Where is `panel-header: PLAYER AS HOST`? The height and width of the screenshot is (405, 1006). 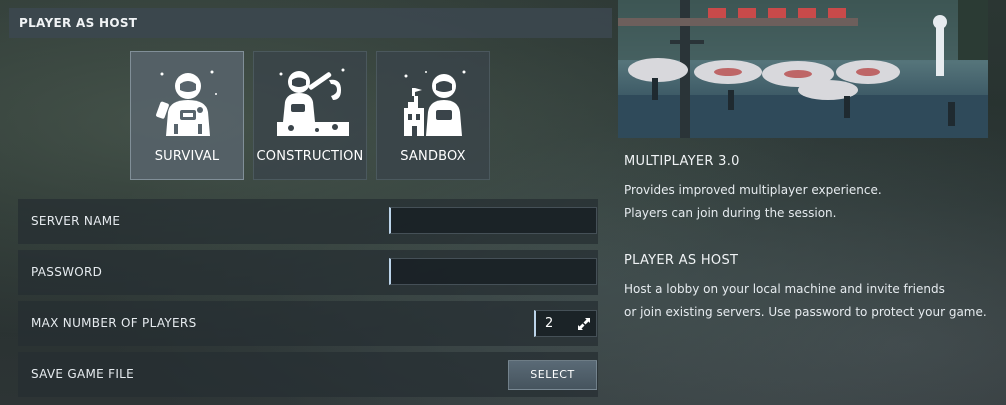 panel-header: PLAYER AS HOST is located at coordinates (310, 23).